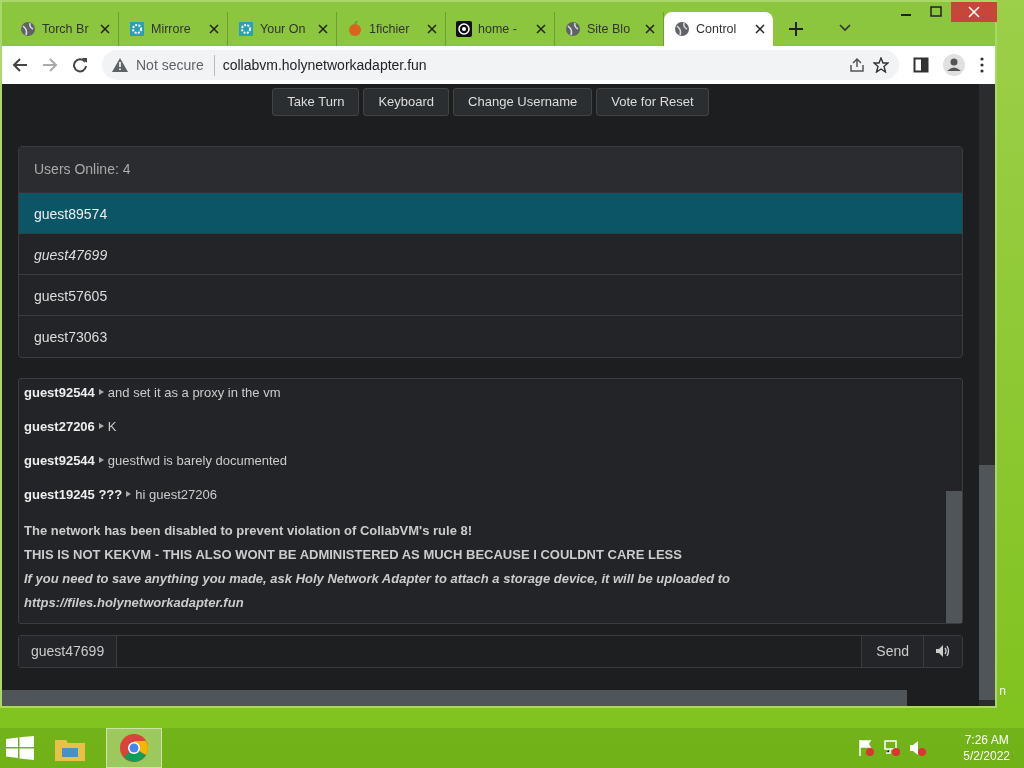 The image size is (1024, 768). What do you see at coordinates (134, 748) in the screenshot?
I see `chrome-icon` at bounding box center [134, 748].